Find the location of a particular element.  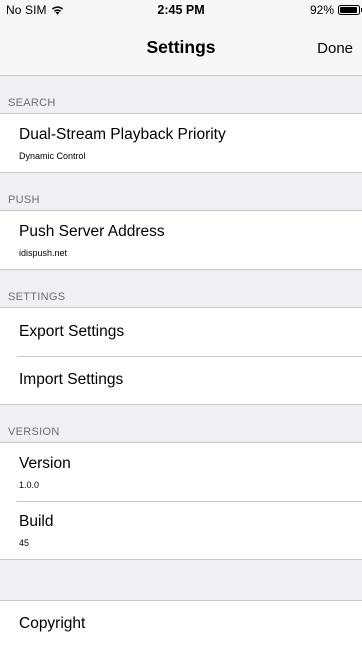

cell-title: Export Settings is located at coordinates (72, 331).